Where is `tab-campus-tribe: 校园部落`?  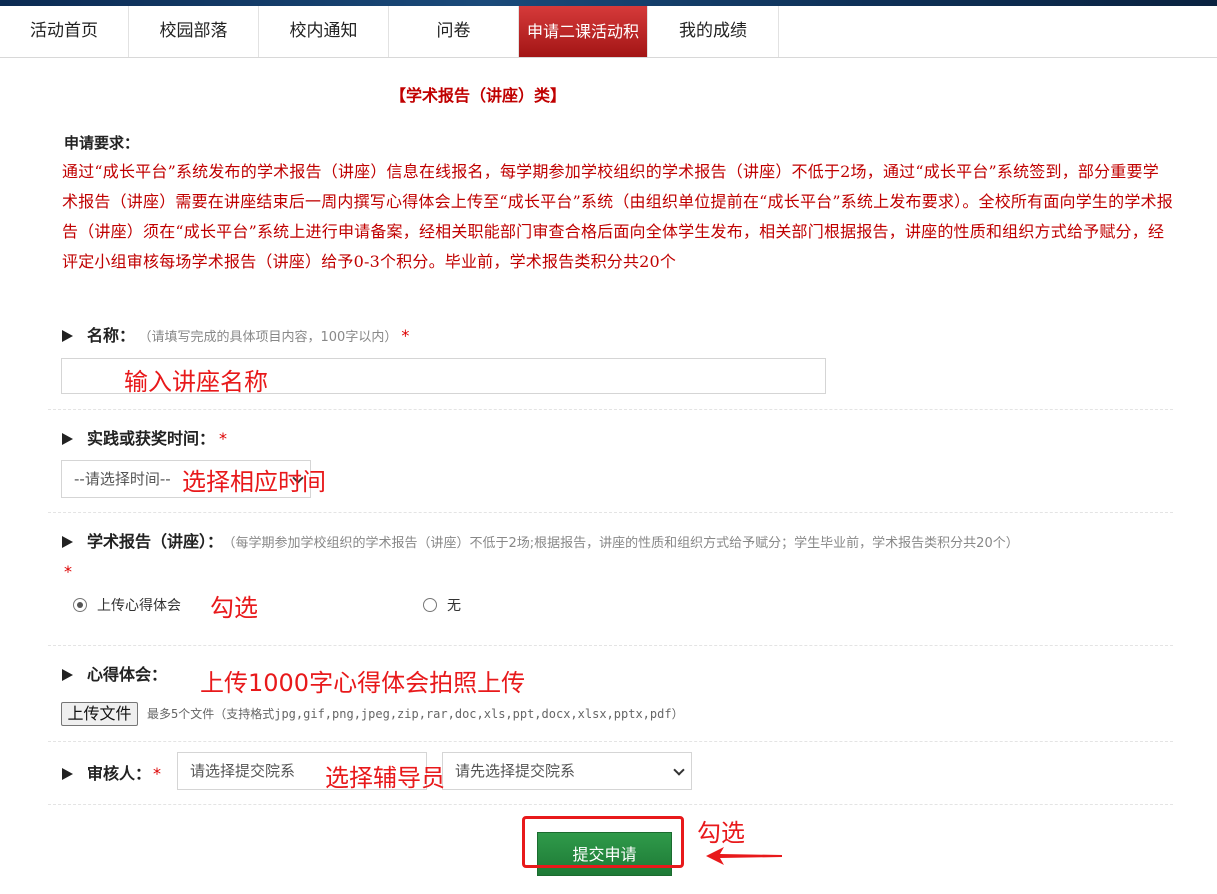
tab-campus-tribe: 校园部落 is located at coordinates (194, 31).